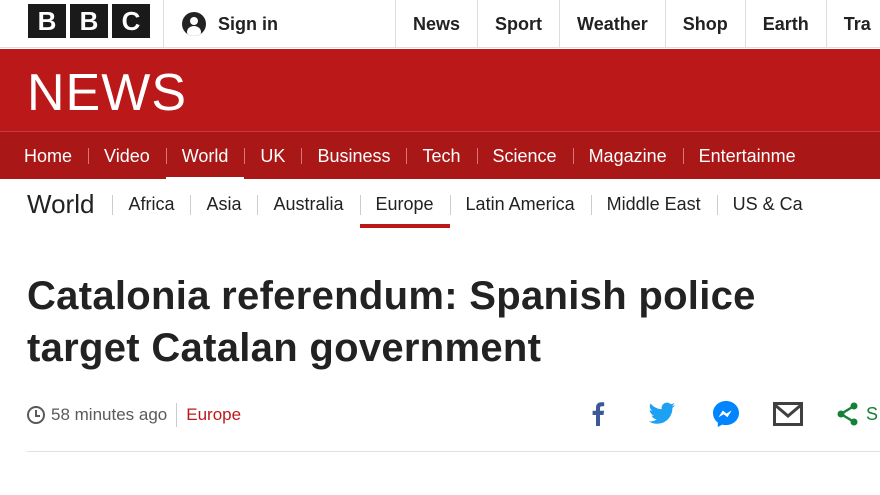  What do you see at coordinates (205, 156) in the screenshot?
I see `nav-item-world: World` at bounding box center [205, 156].